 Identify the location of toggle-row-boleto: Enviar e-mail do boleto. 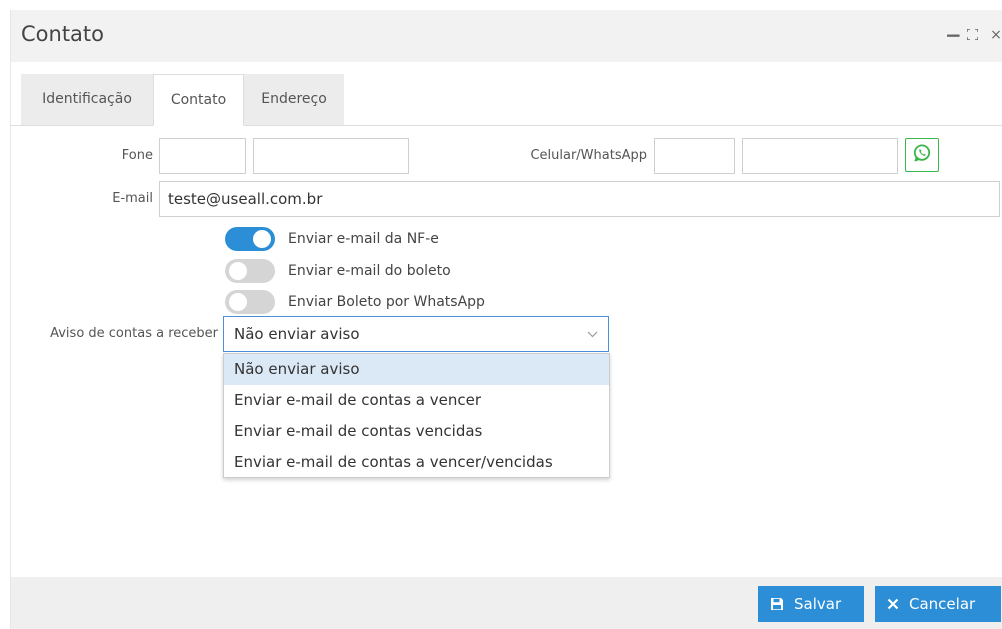
(338, 271).